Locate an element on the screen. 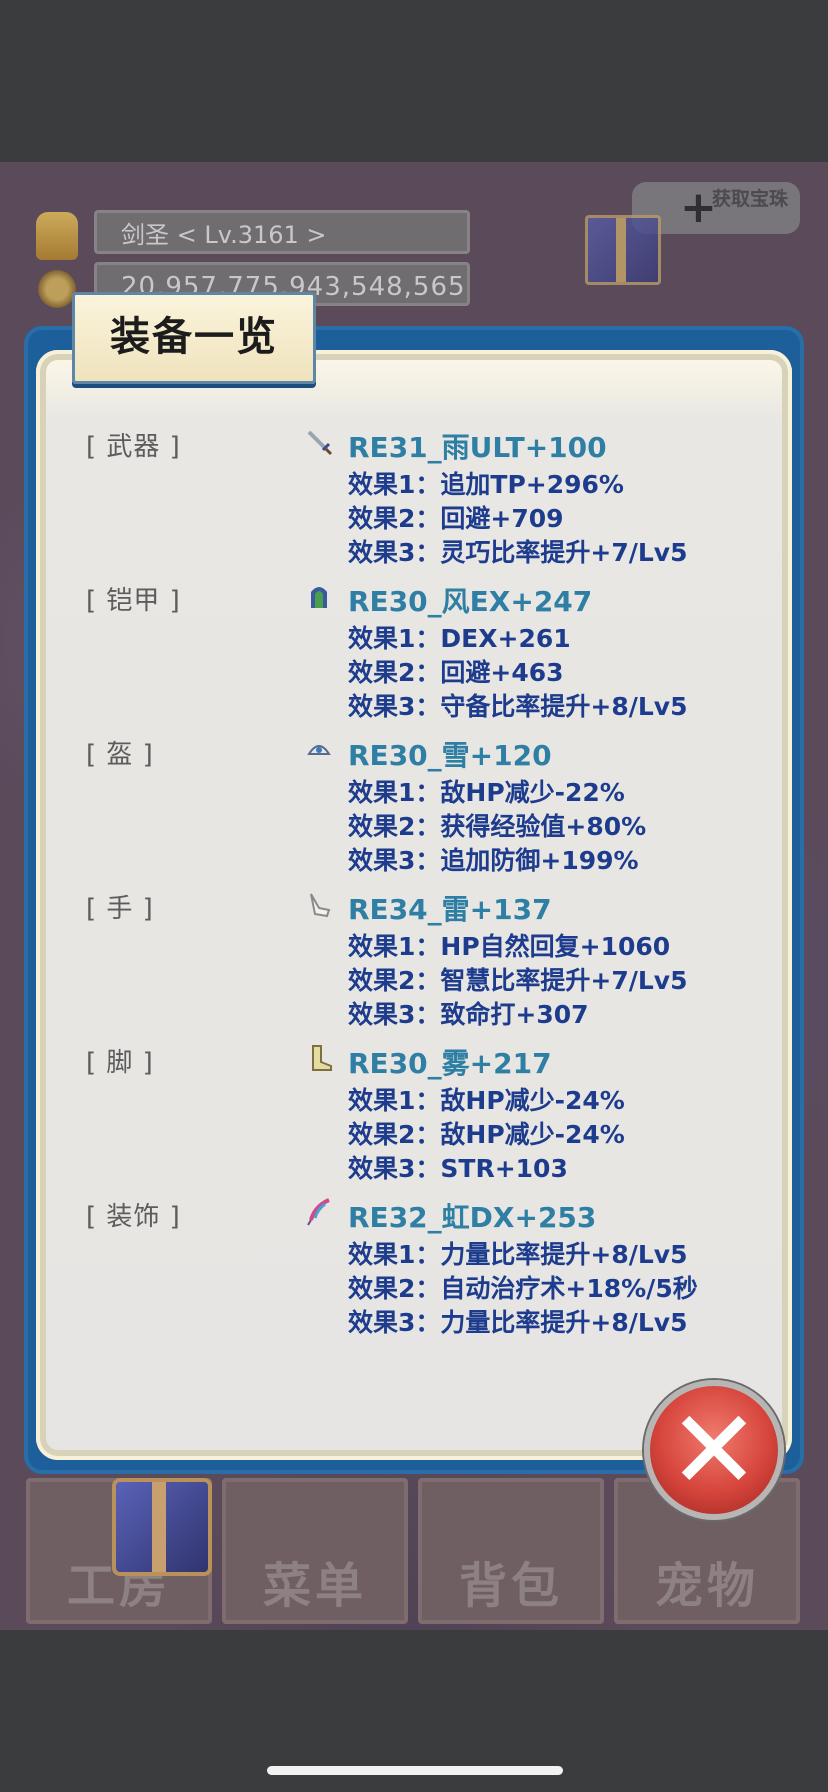  item-name: RE32_虹DX+253 is located at coordinates (472, 1217).